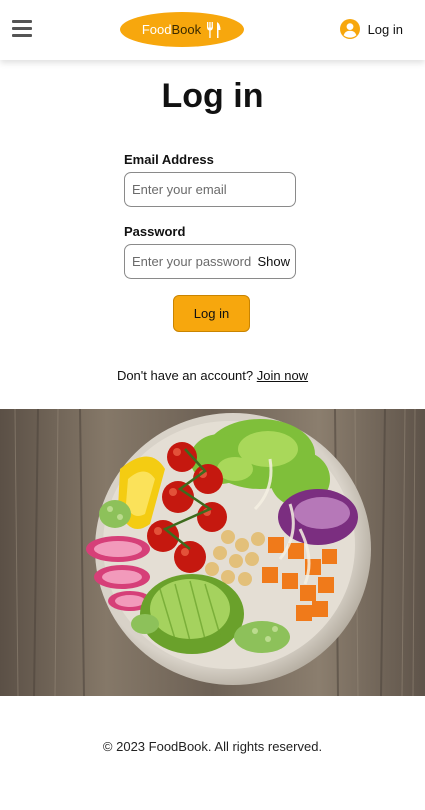 The width and height of the screenshot is (425, 810). I want to click on header-login-label: Log in, so click(385, 29).